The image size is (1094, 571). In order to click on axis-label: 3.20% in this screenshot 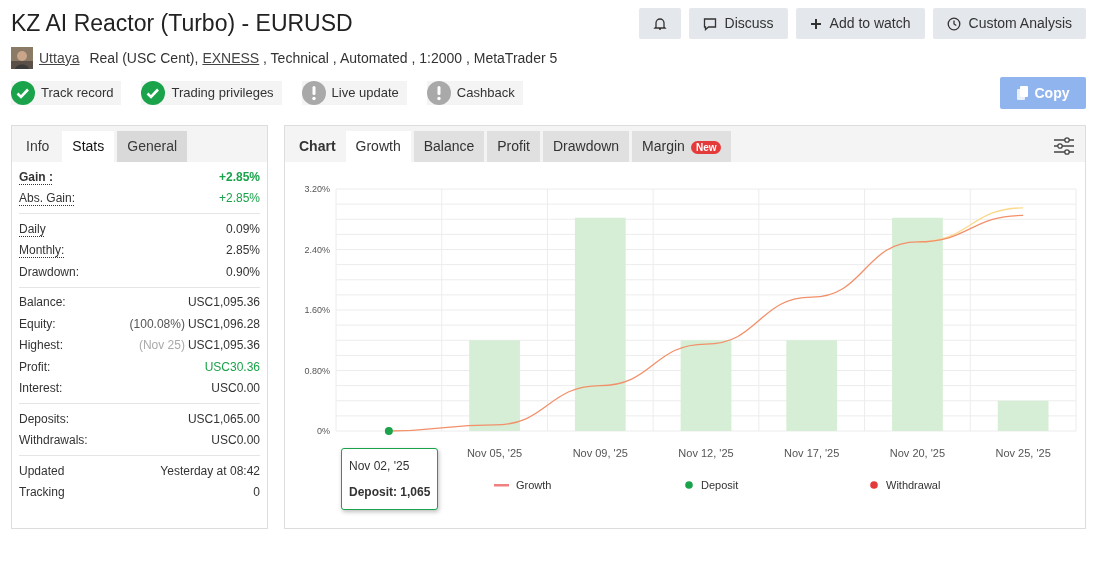, I will do `click(317, 189)`.